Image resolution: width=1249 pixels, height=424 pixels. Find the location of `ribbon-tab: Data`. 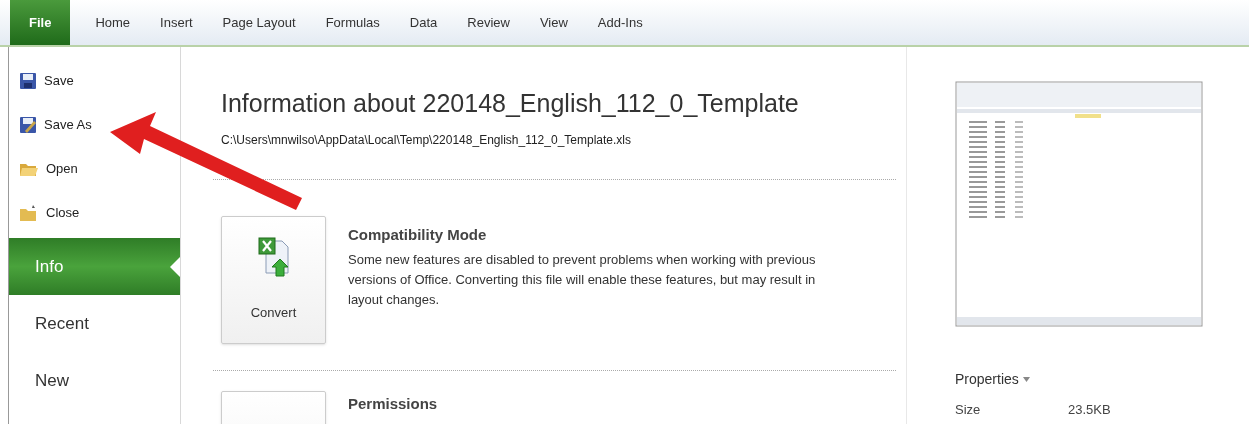

ribbon-tab: Data is located at coordinates (423, 22).